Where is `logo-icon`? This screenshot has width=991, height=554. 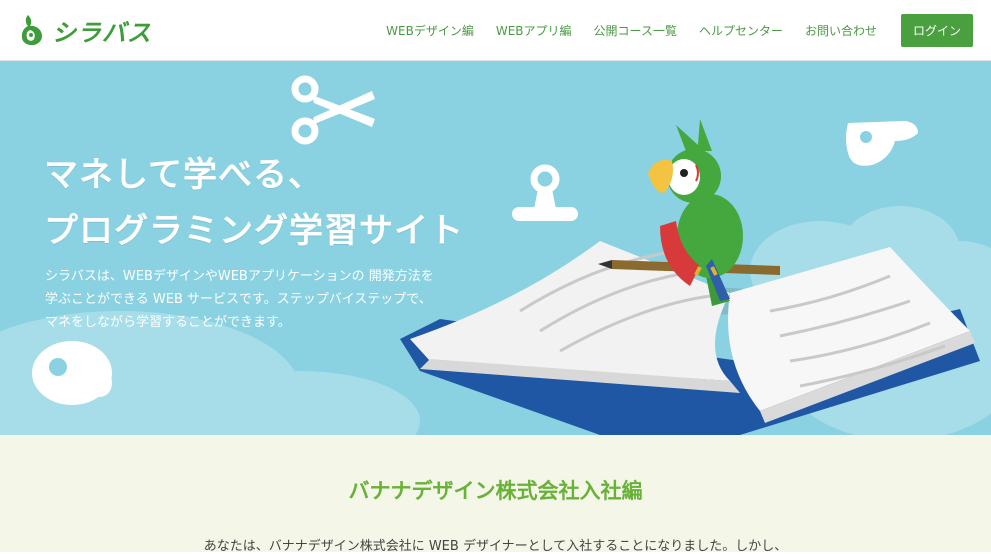 logo-icon is located at coordinates (31, 30).